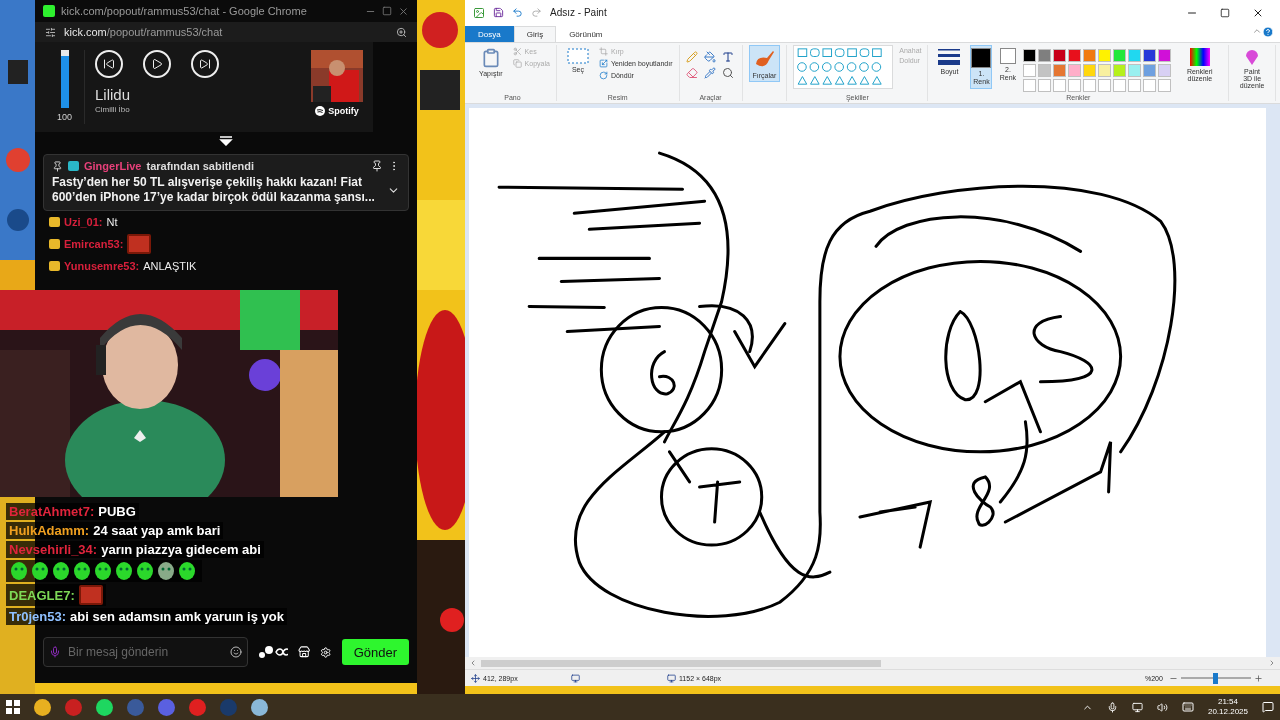  Describe the element at coordinates (226, 141) in the screenshot. I see `caret-icon` at that location.